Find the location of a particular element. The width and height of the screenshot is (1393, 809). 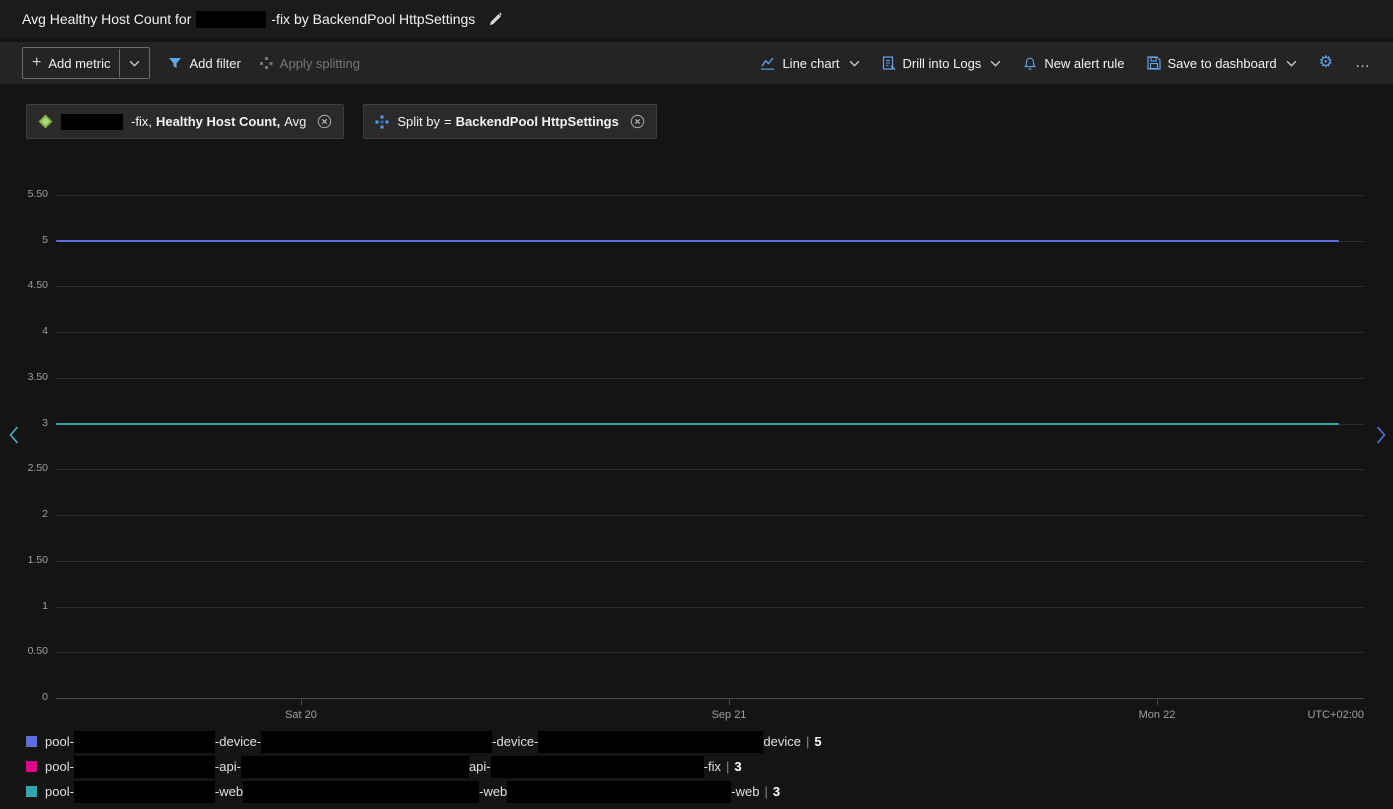

drill-into-logs-label: Drill into Logs is located at coordinates (942, 63).